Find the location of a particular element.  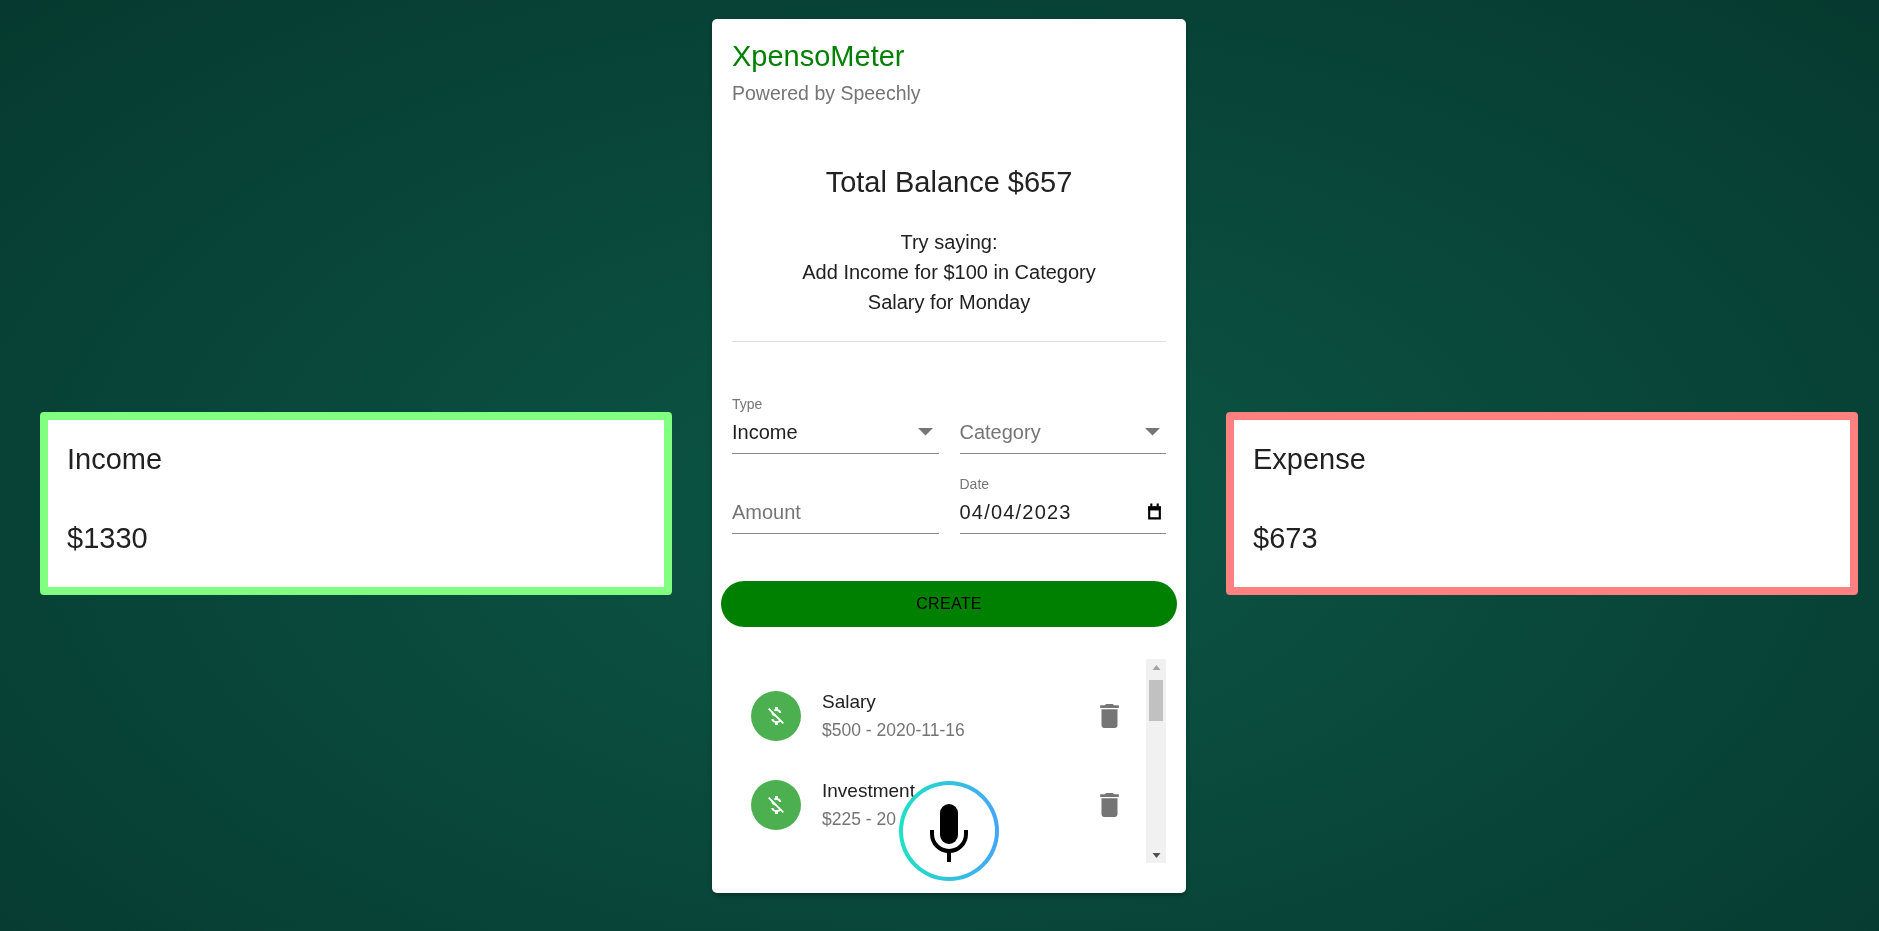

total-balance: Total Balance $657 is located at coordinates (949, 182).